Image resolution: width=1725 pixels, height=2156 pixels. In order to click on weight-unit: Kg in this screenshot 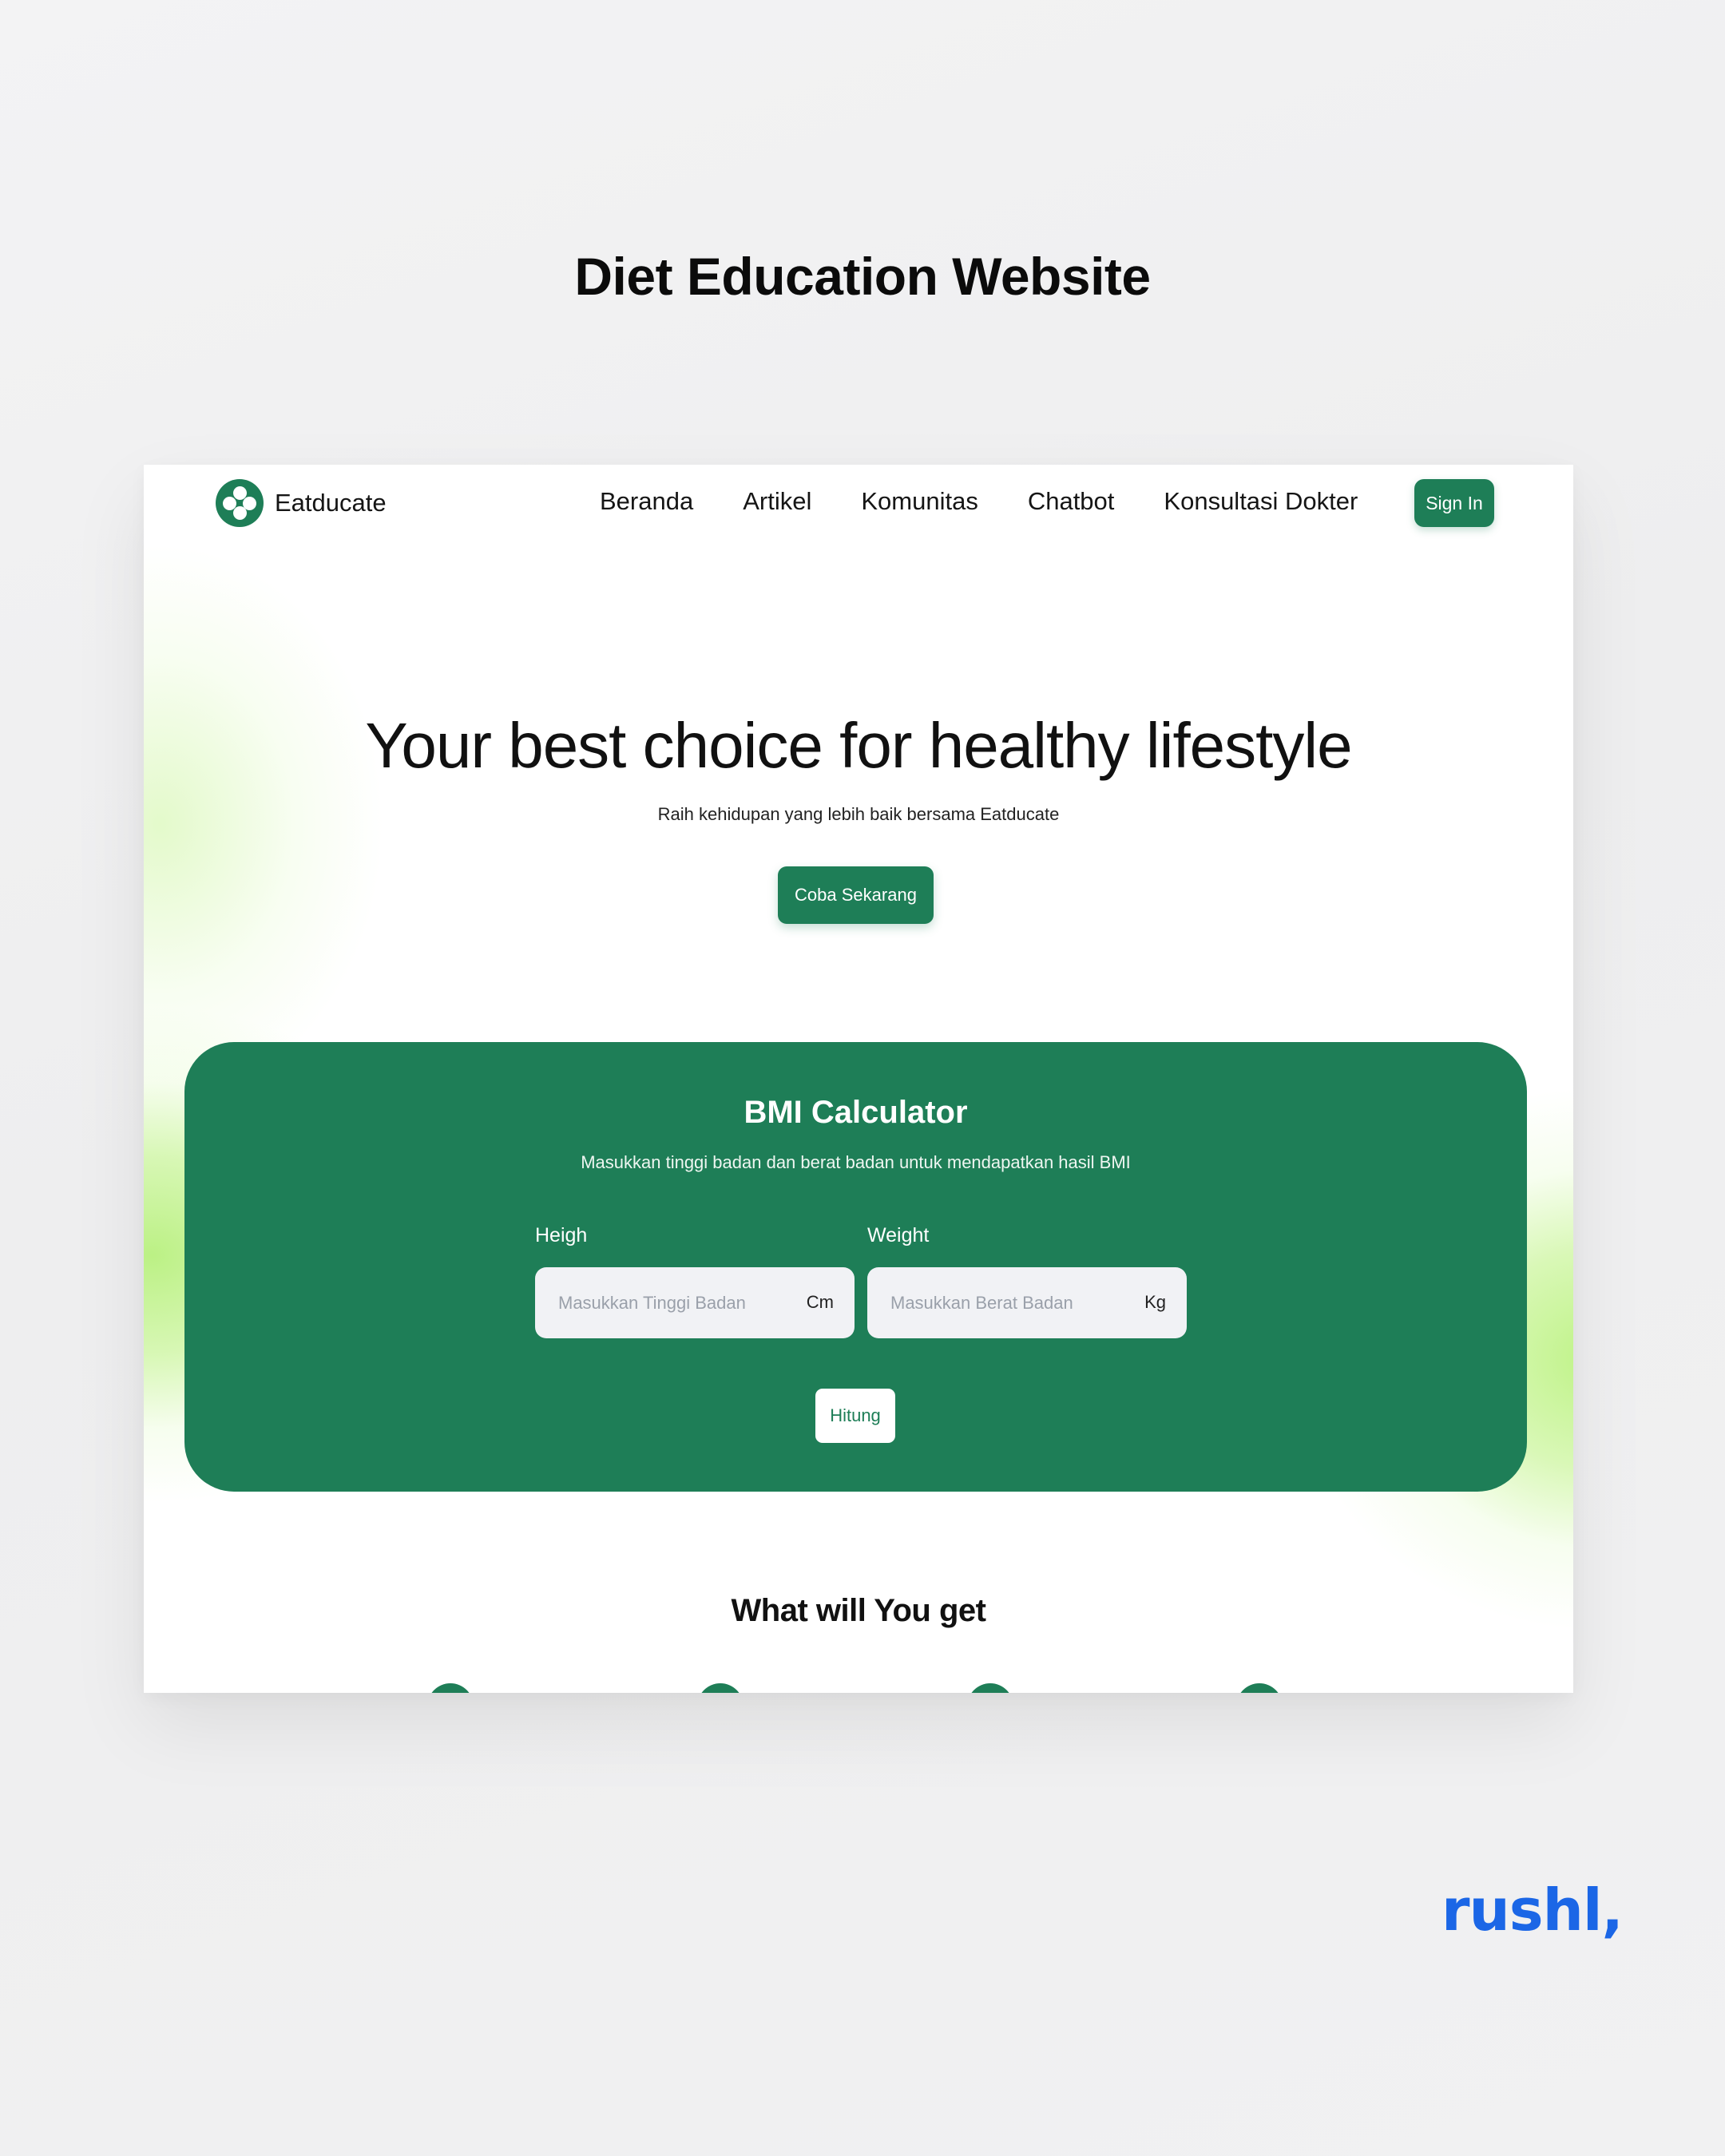, I will do `click(1155, 1302)`.